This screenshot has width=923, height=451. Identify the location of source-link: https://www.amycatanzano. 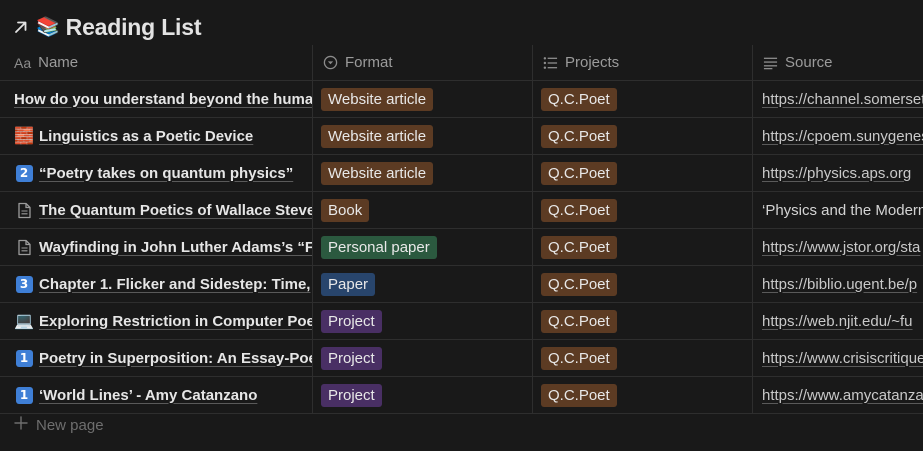
(842, 395).